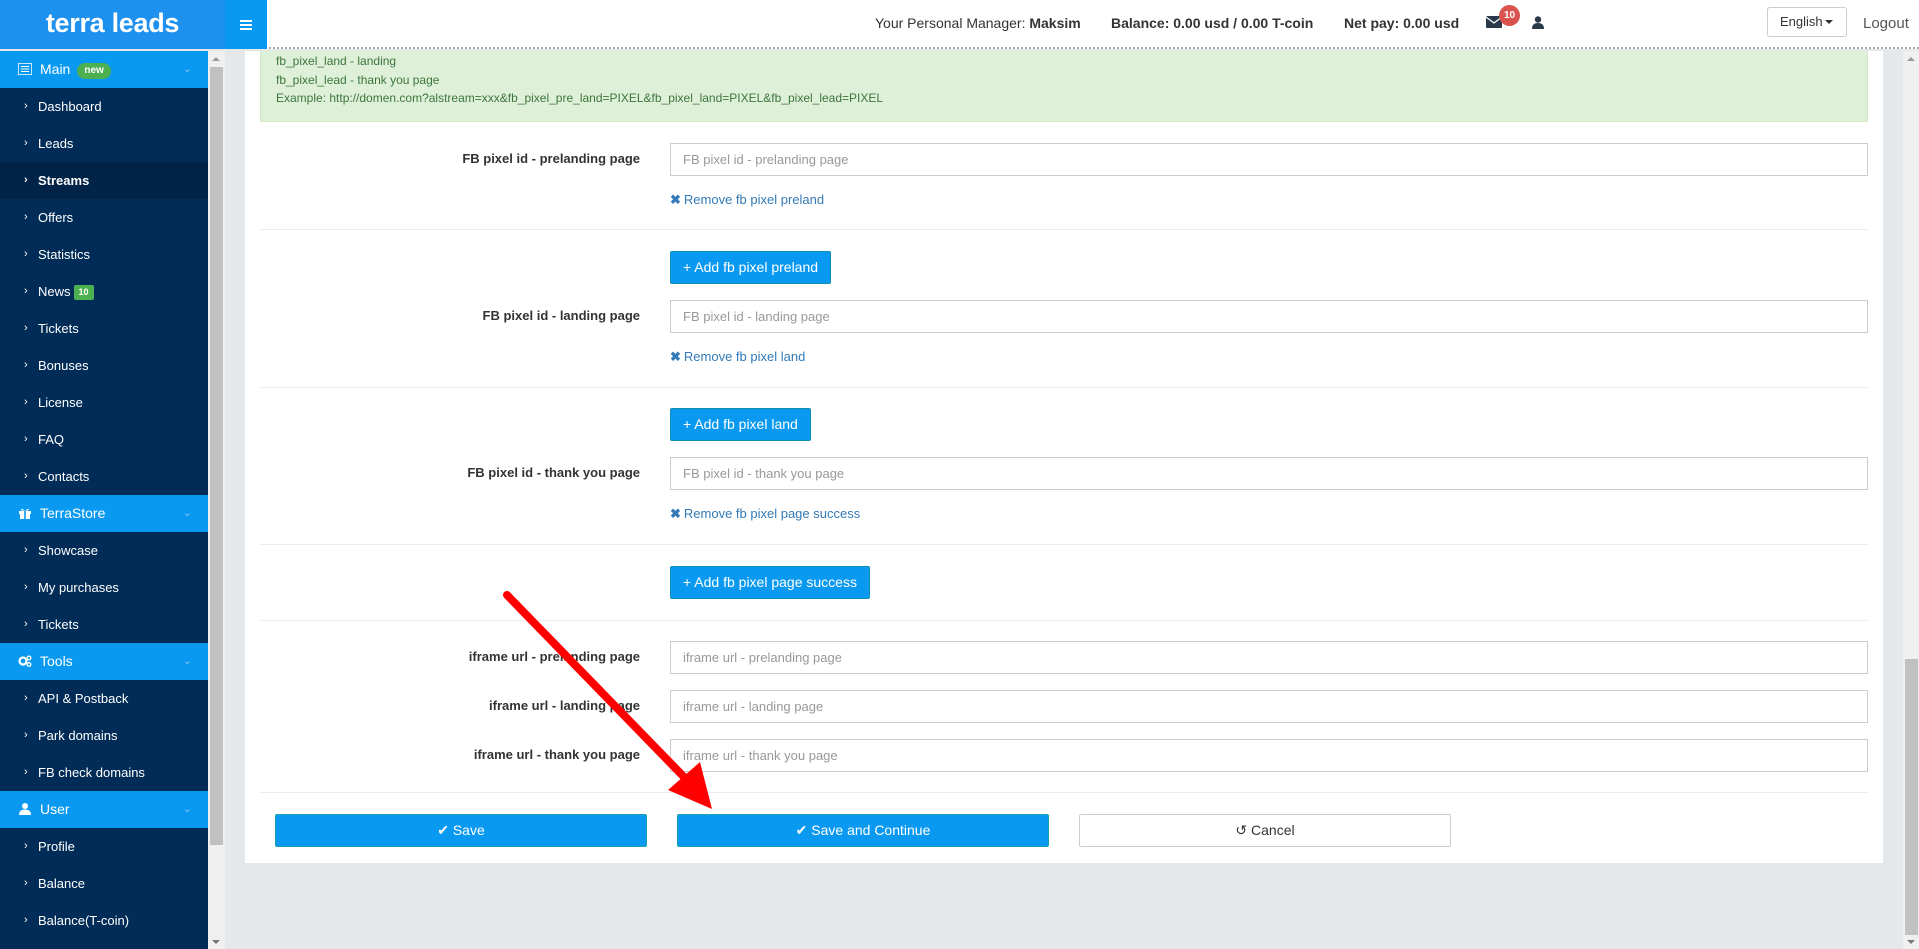 The image size is (1919, 949). Describe the element at coordinates (60, 402) in the screenshot. I see `sidebar-item-label: License` at that location.